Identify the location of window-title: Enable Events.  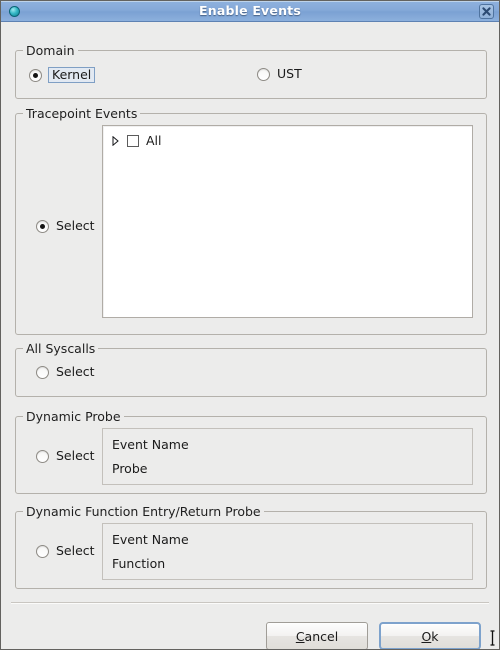
(249, 10).